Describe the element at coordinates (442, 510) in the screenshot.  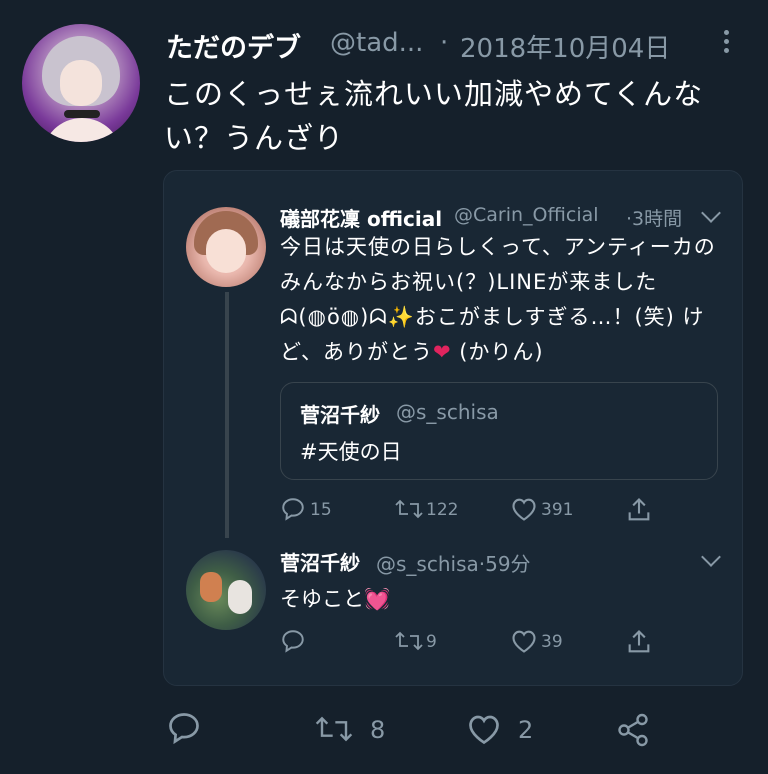
I see `quoted-retweet-count: 122` at that location.